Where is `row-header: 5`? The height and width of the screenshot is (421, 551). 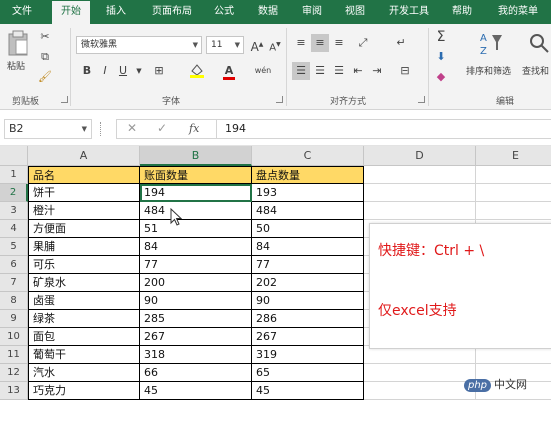
row-header: 5 is located at coordinates (14, 247).